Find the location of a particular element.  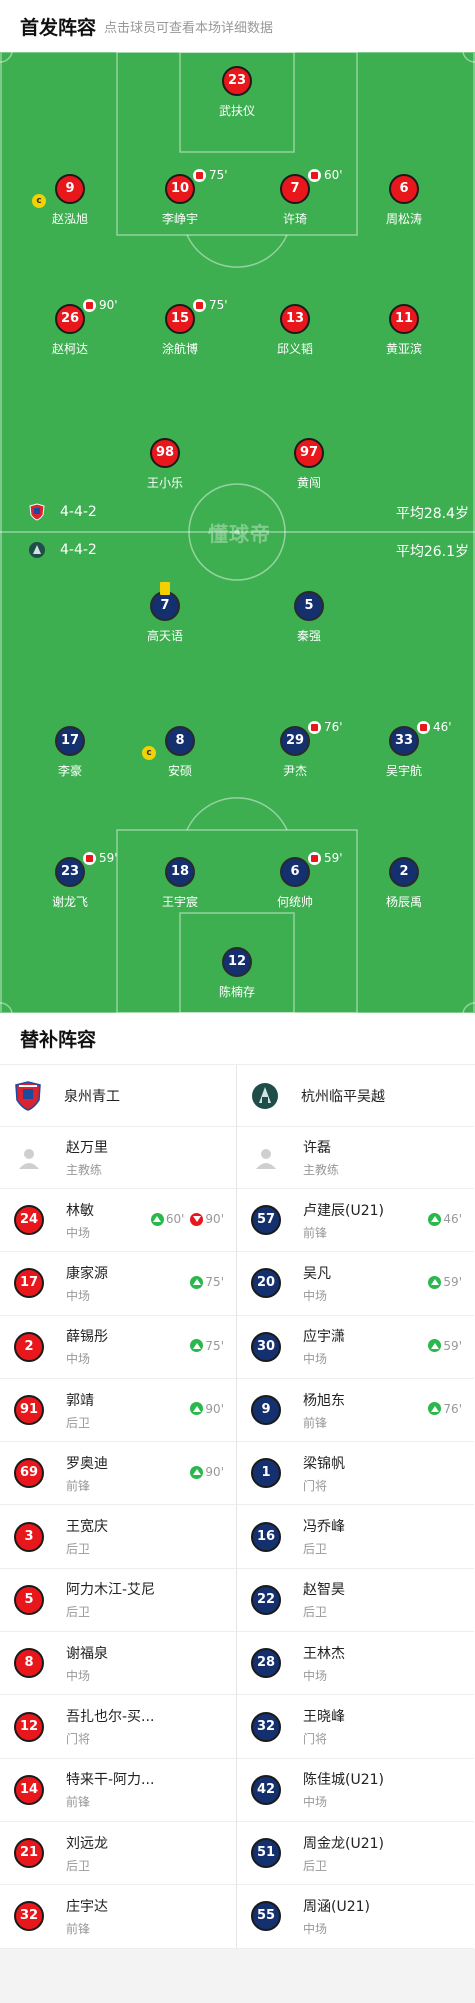

sub-out-minute: 90' is located at coordinates (108, 305).